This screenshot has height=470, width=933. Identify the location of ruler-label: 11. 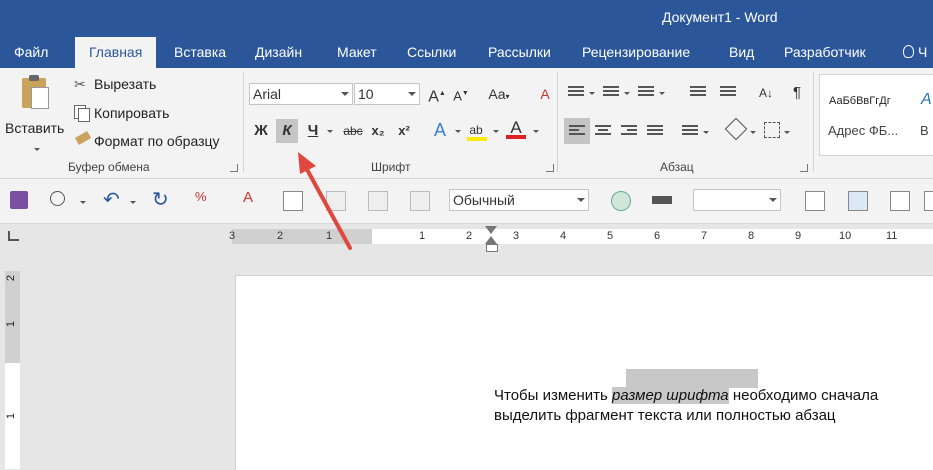
(892, 236).